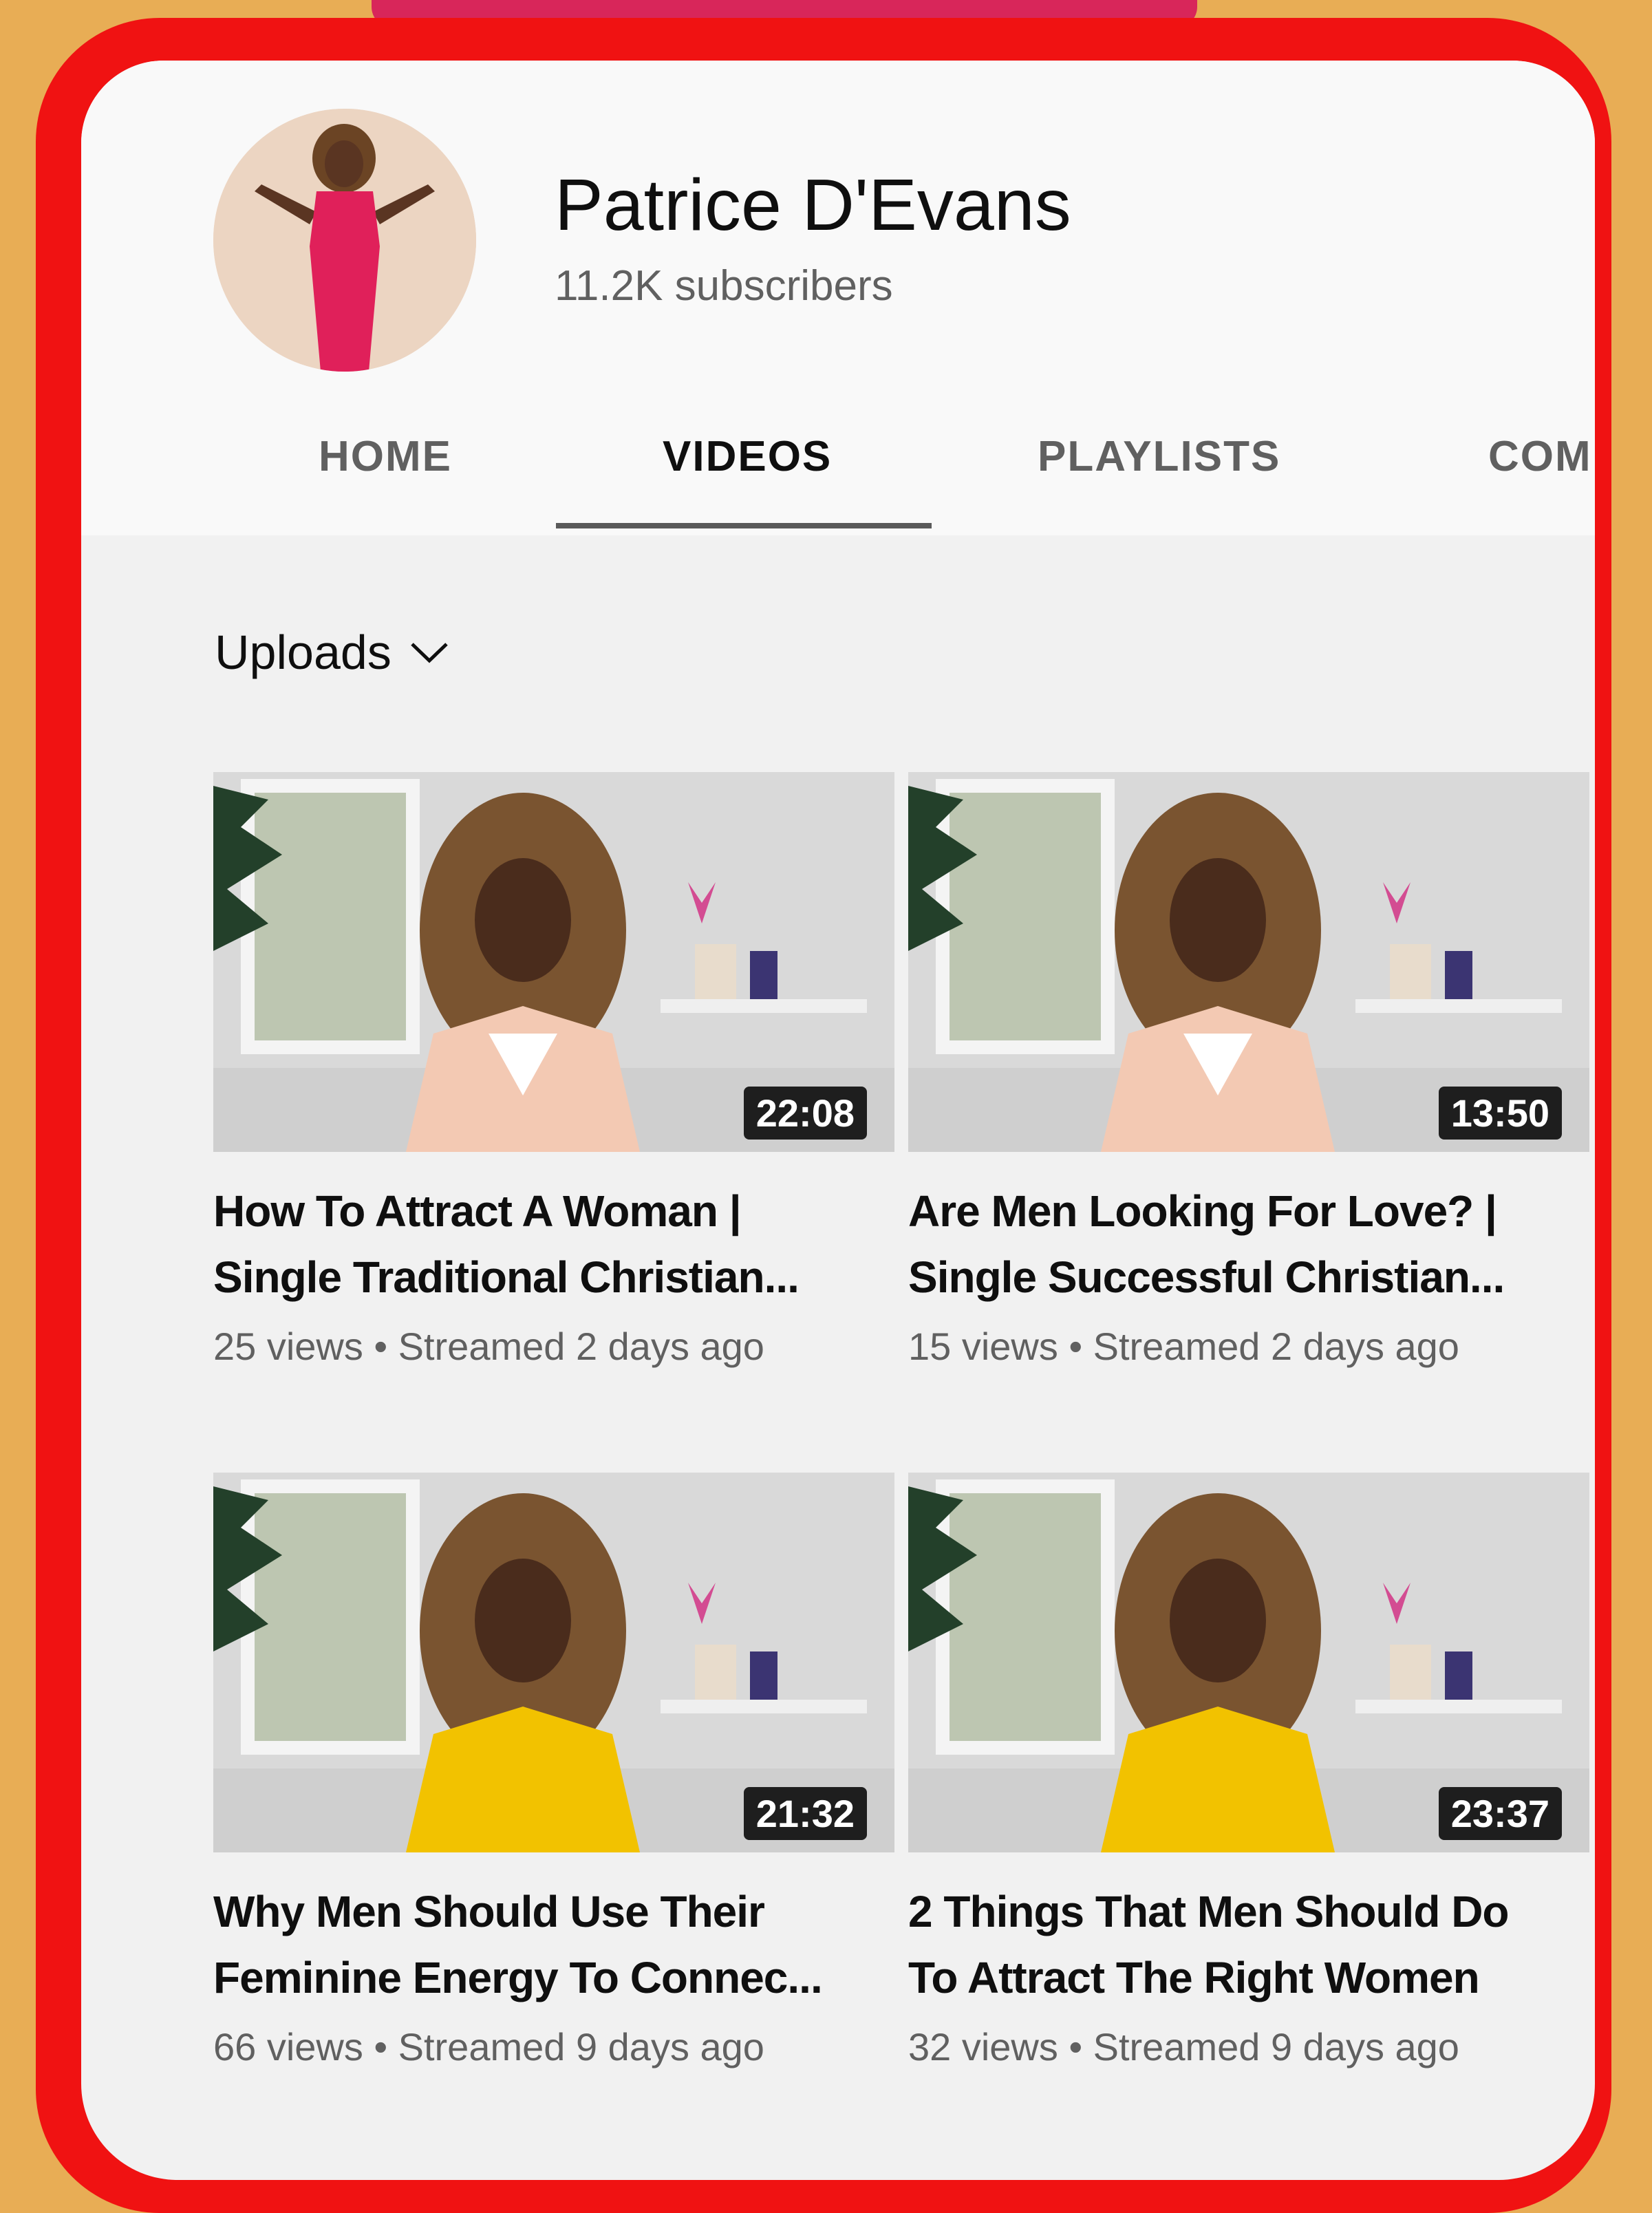 This screenshot has width=1652, height=2213. I want to click on view-count: 15 views, so click(983, 1346).